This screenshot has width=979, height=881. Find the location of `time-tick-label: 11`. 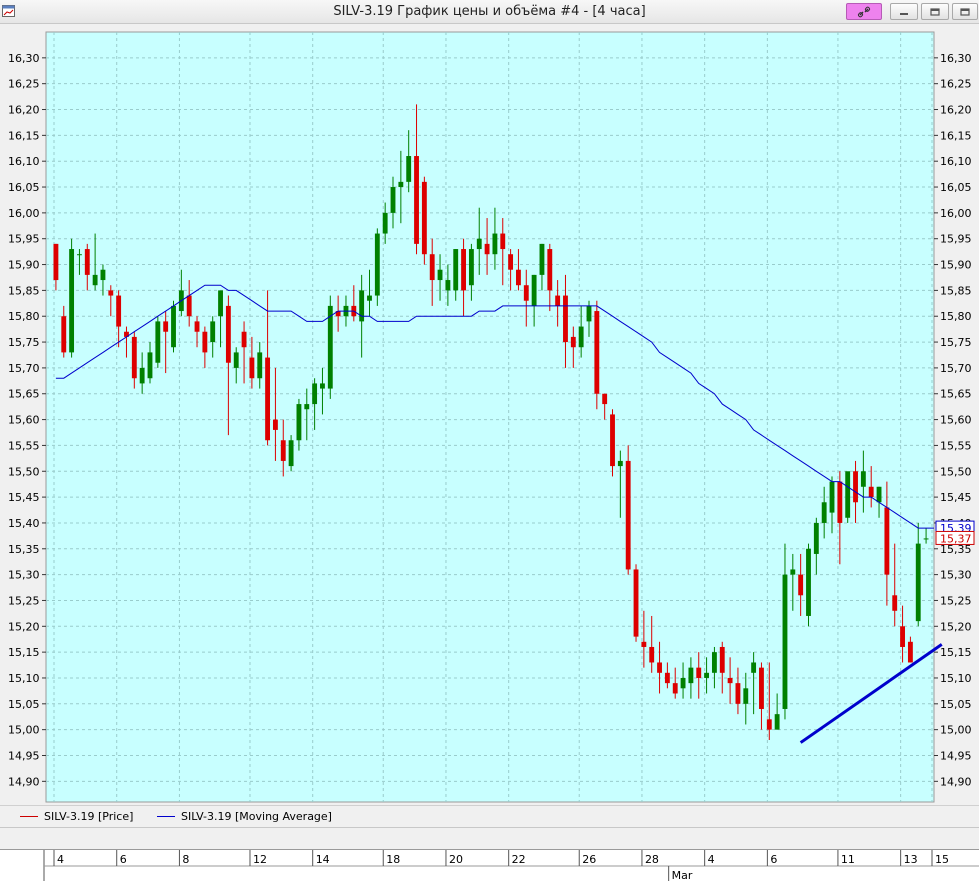

time-tick-label: 11 is located at coordinates (848, 859).